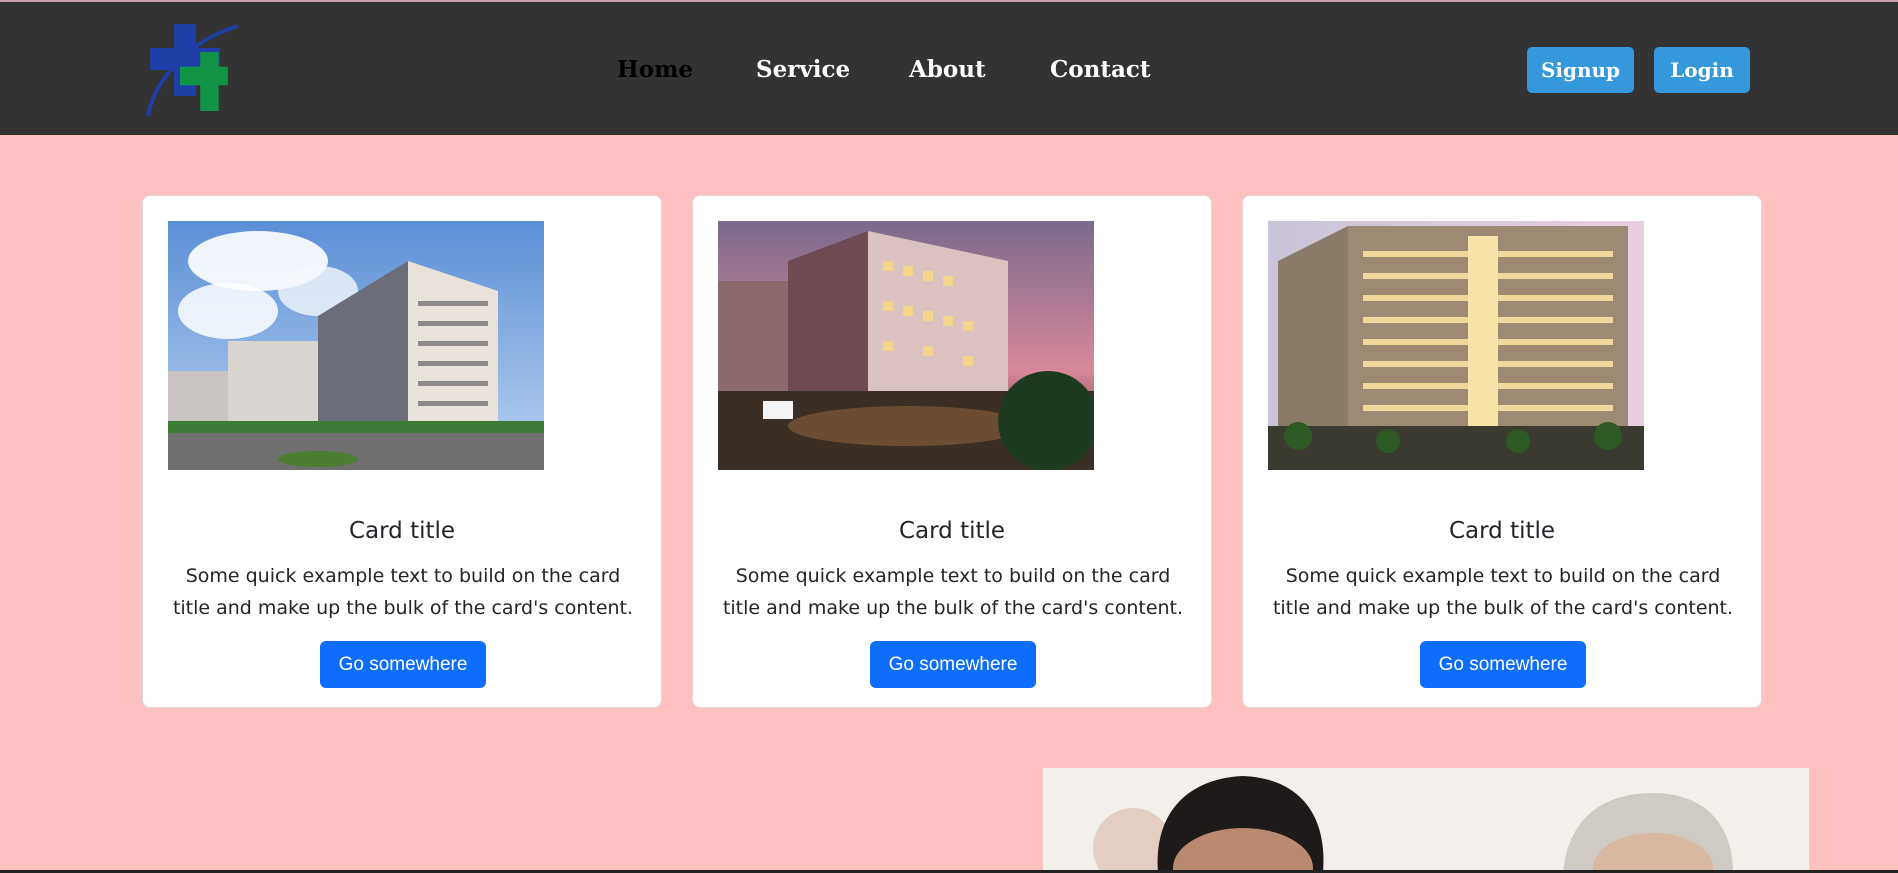 Image resolution: width=1898 pixels, height=873 pixels. Describe the element at coordinates (1426, 820) in the screenshot. I see `doctor-patient-photo-icon` at that location.